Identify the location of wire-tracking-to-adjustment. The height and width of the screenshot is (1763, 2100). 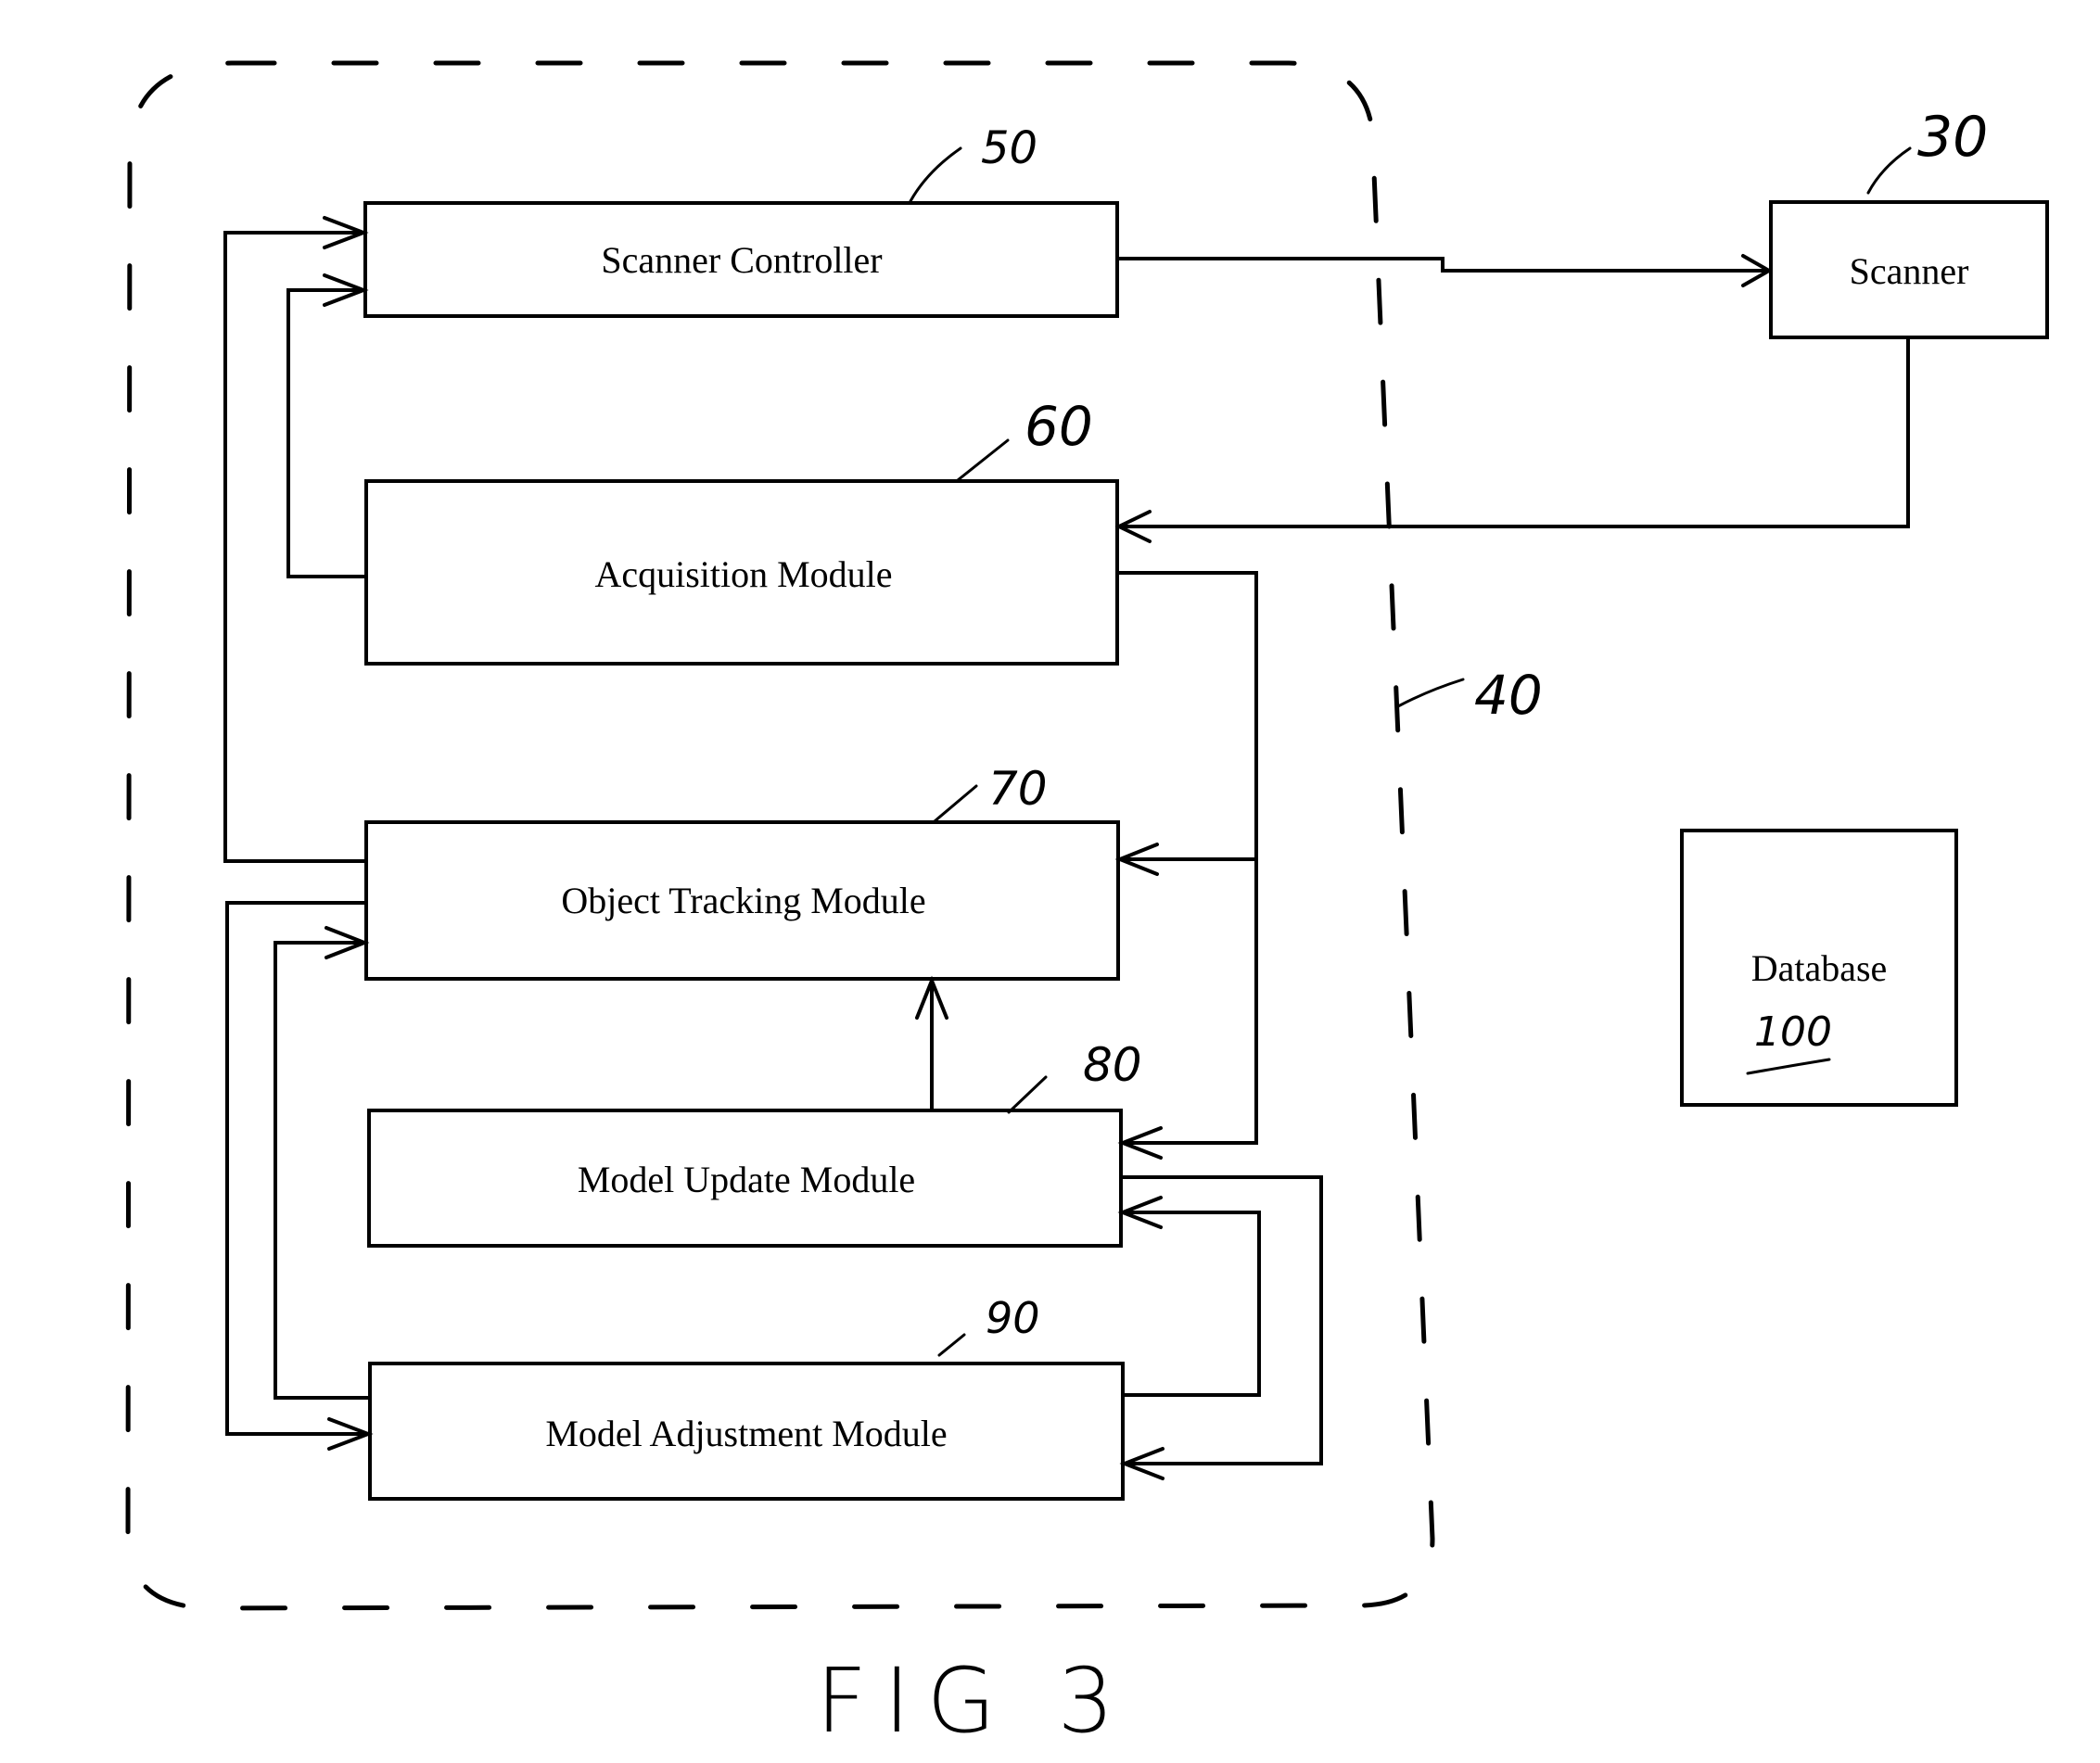
(296, 1168).